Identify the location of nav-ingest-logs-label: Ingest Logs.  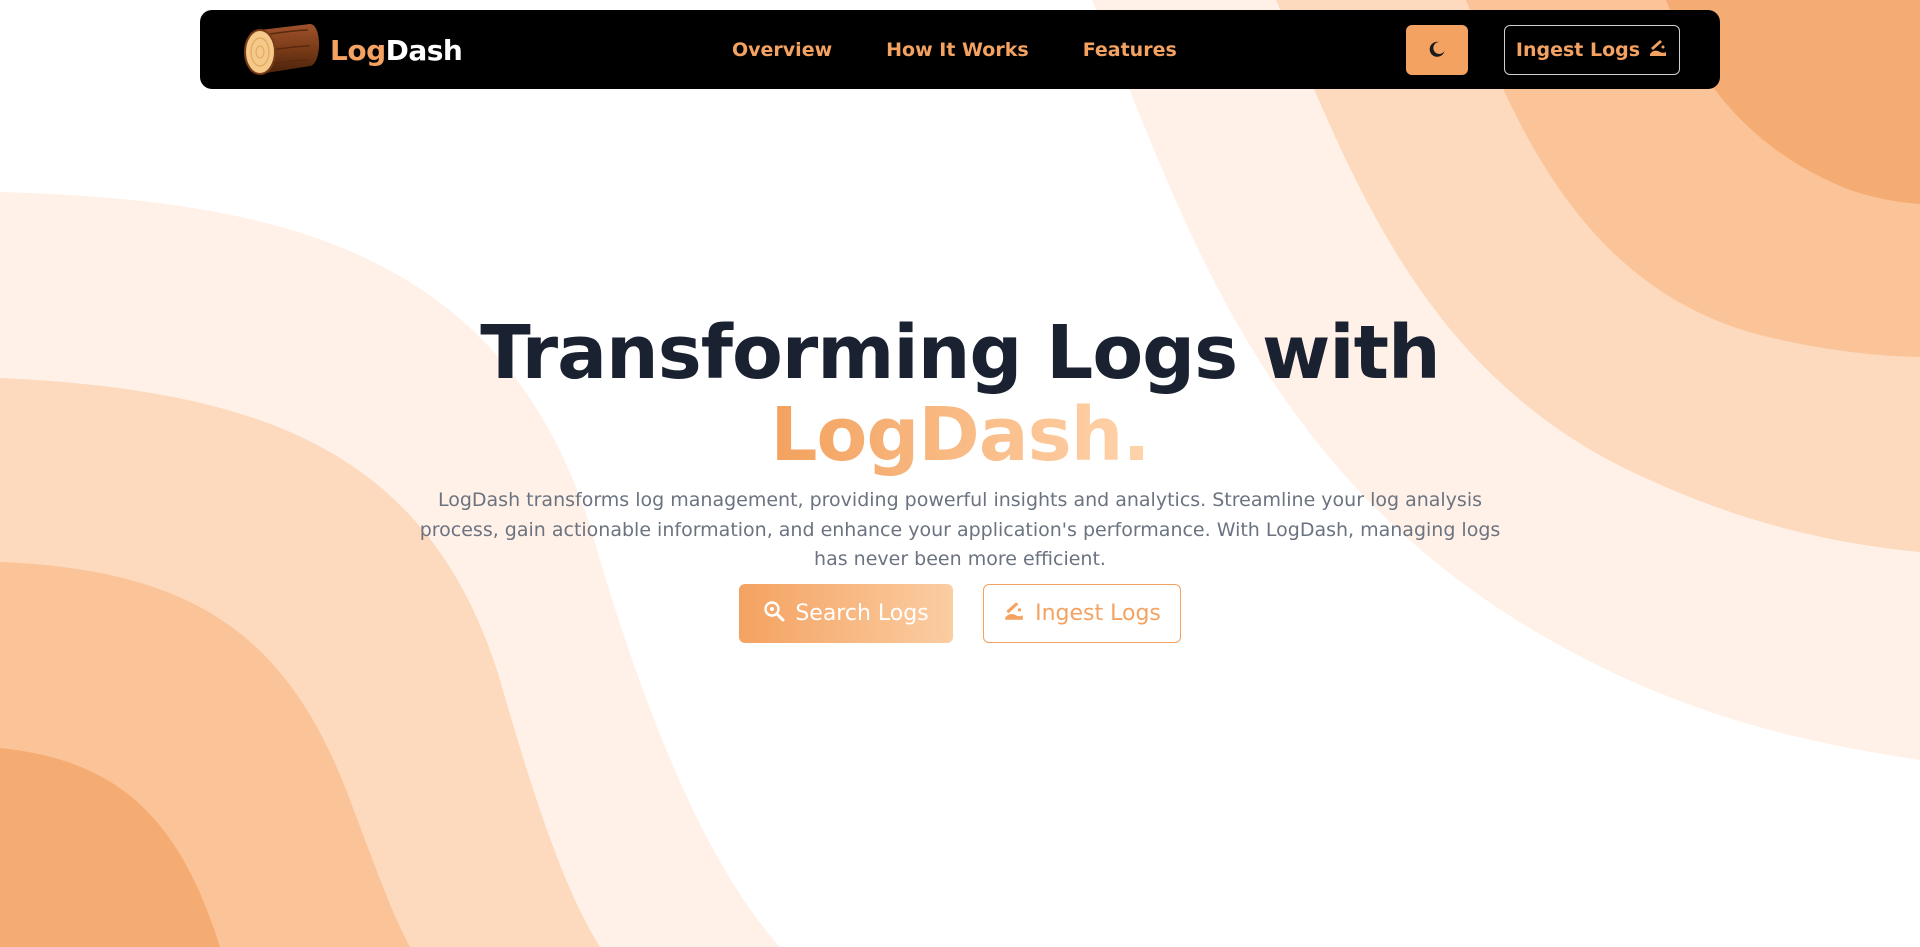
(1578, 50).